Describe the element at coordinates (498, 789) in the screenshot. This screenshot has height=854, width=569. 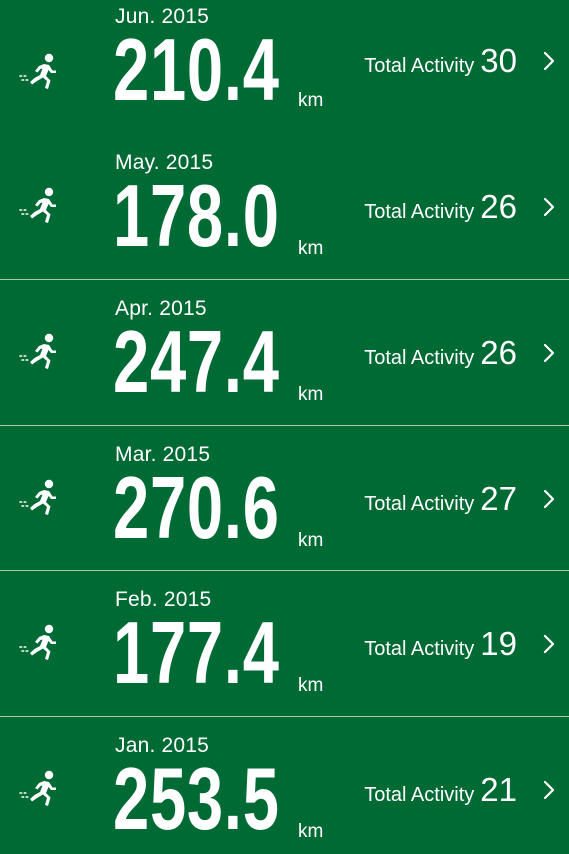
I see `total-activity-count: 21` at that location.